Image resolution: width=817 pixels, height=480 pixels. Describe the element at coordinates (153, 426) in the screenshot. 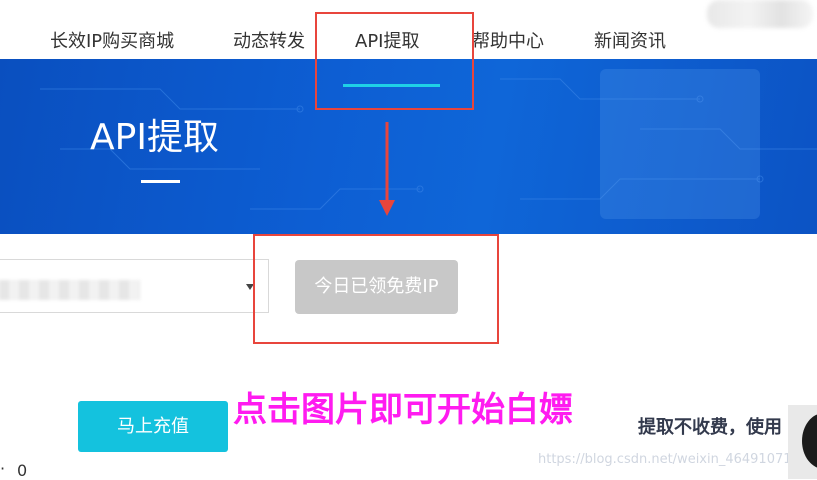

I see `recharge-button: 马上充值` at that location.